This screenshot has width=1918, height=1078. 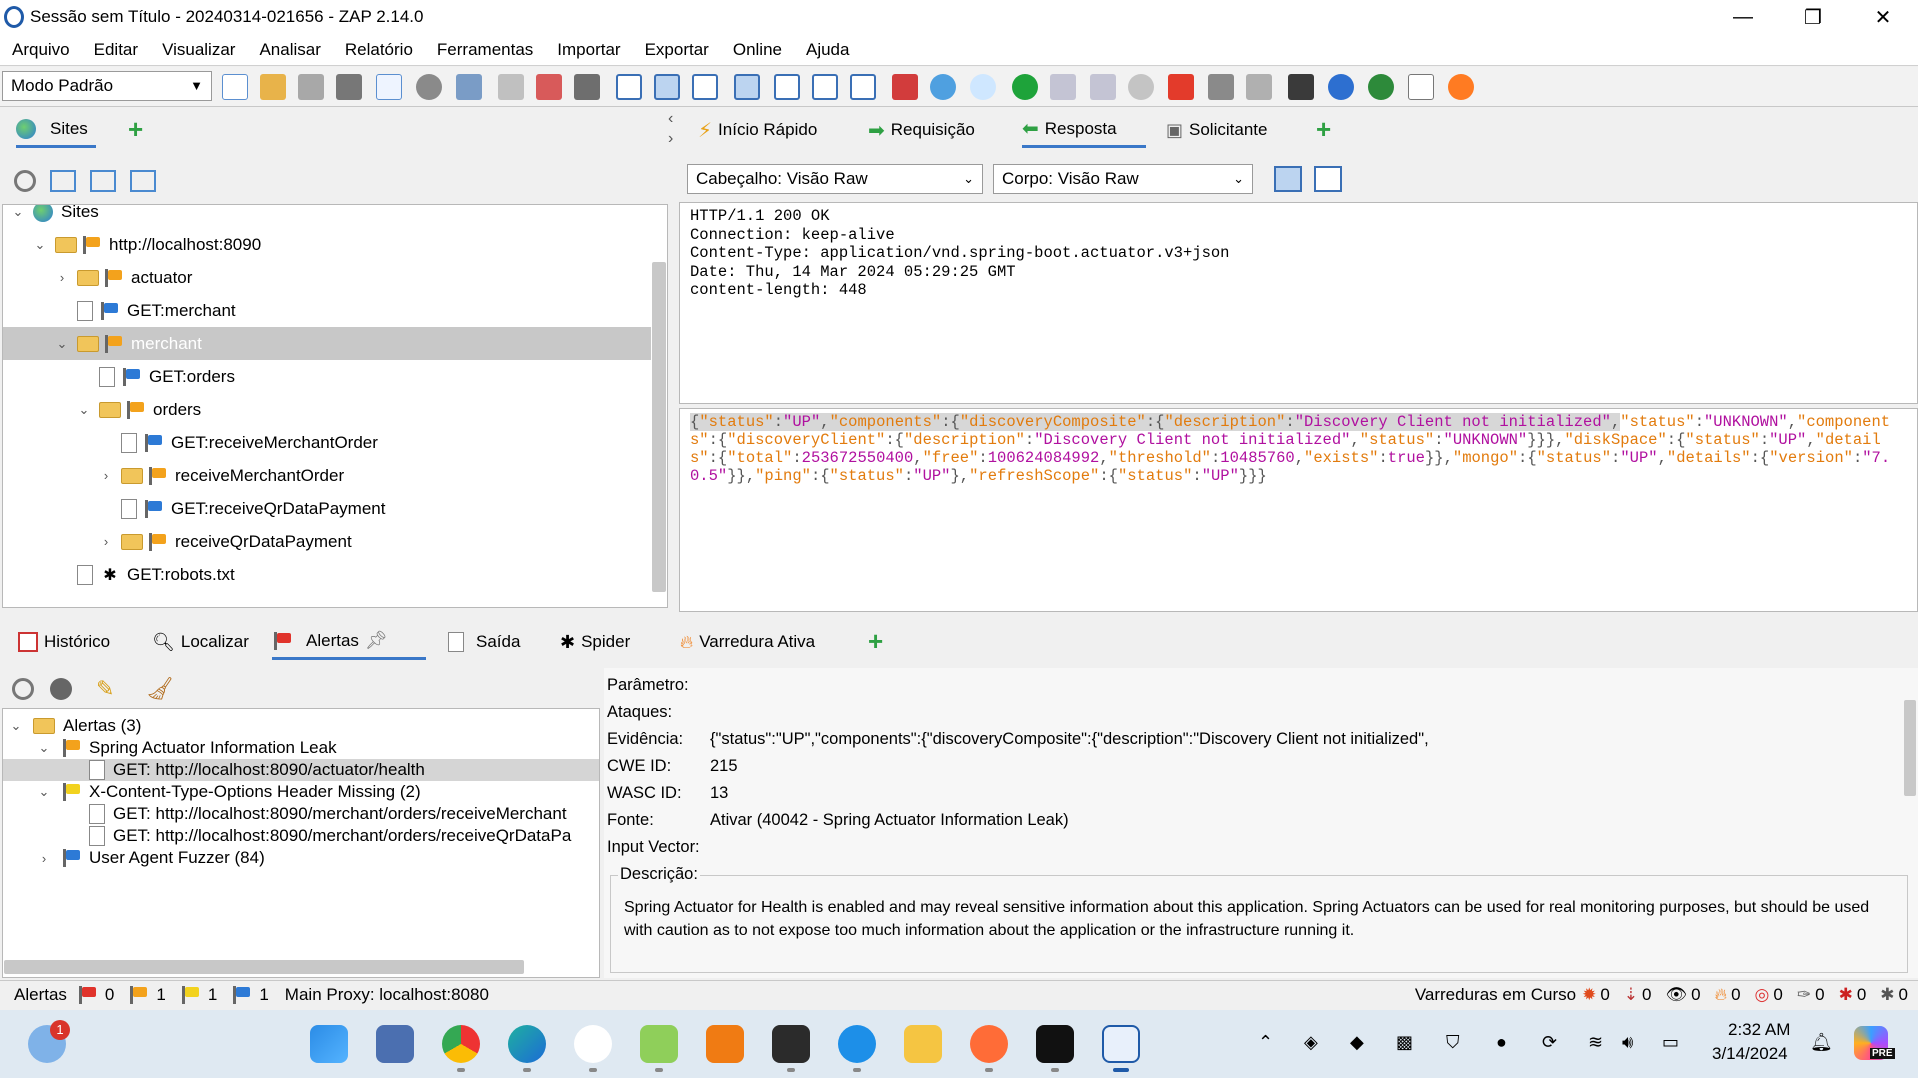 I want to click on maximize-button: ❐, so click(x=1813, y=17).